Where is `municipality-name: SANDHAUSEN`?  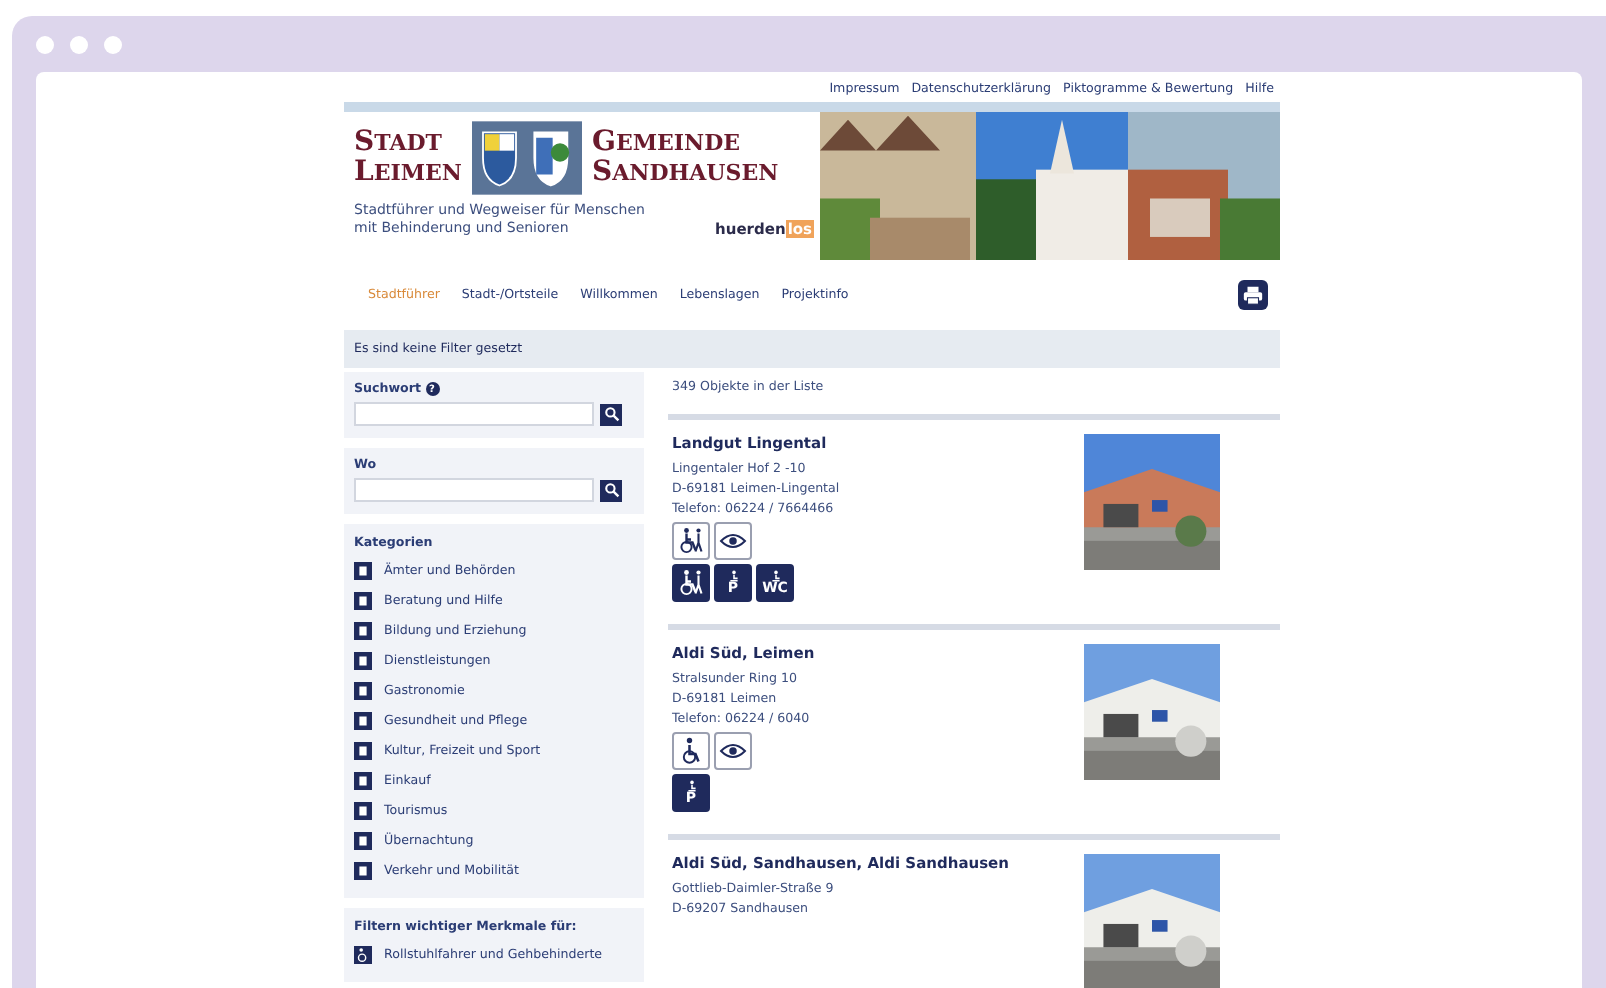
municipality-name: SANDHAUSEN is located at coordinates (685, 173).